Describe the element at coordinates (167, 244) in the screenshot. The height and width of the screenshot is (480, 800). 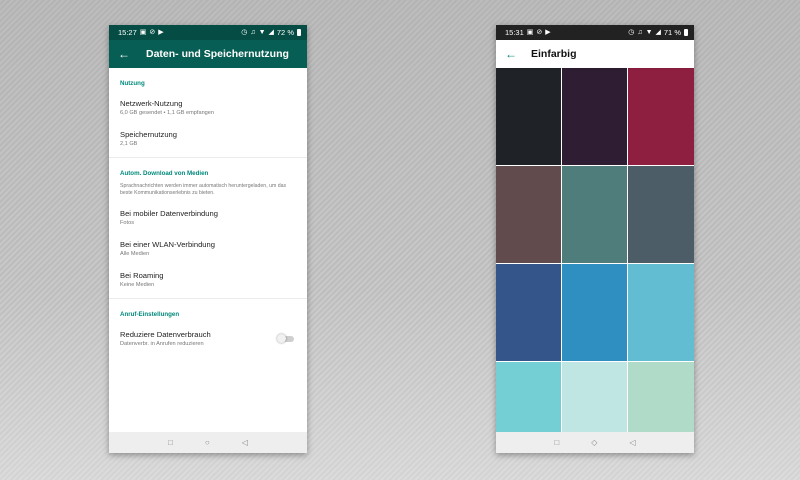
I see `setting-title: Bei einer WLAN-Verbindung` at that location.